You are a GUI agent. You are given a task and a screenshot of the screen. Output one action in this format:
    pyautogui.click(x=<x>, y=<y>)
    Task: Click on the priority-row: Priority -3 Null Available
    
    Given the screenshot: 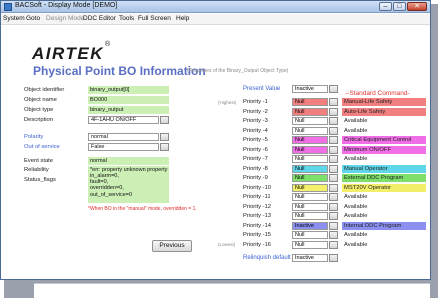 What is the action you would take?
    pyautogui.click(x=336, y=121)
    